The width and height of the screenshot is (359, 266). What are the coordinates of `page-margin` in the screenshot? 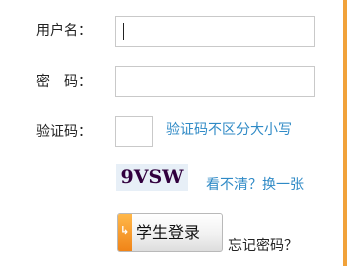 It's located at (353, 133).